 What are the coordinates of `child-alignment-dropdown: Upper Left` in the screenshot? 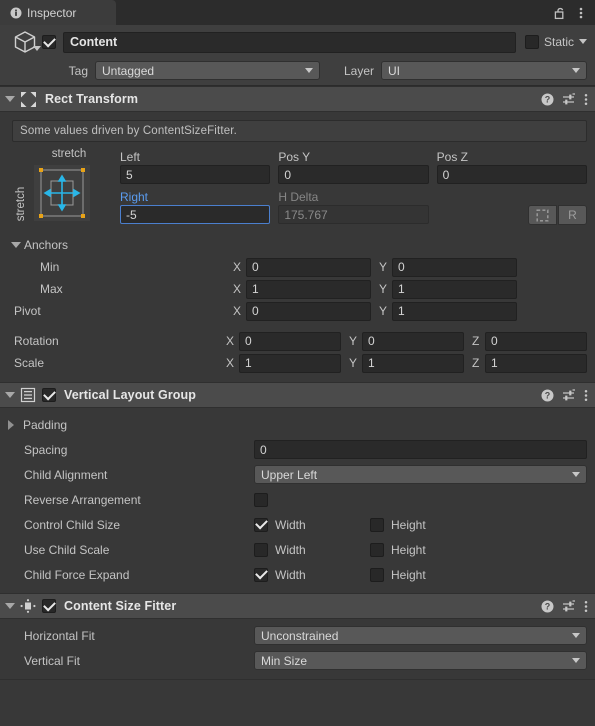 It's located at (420, 474).